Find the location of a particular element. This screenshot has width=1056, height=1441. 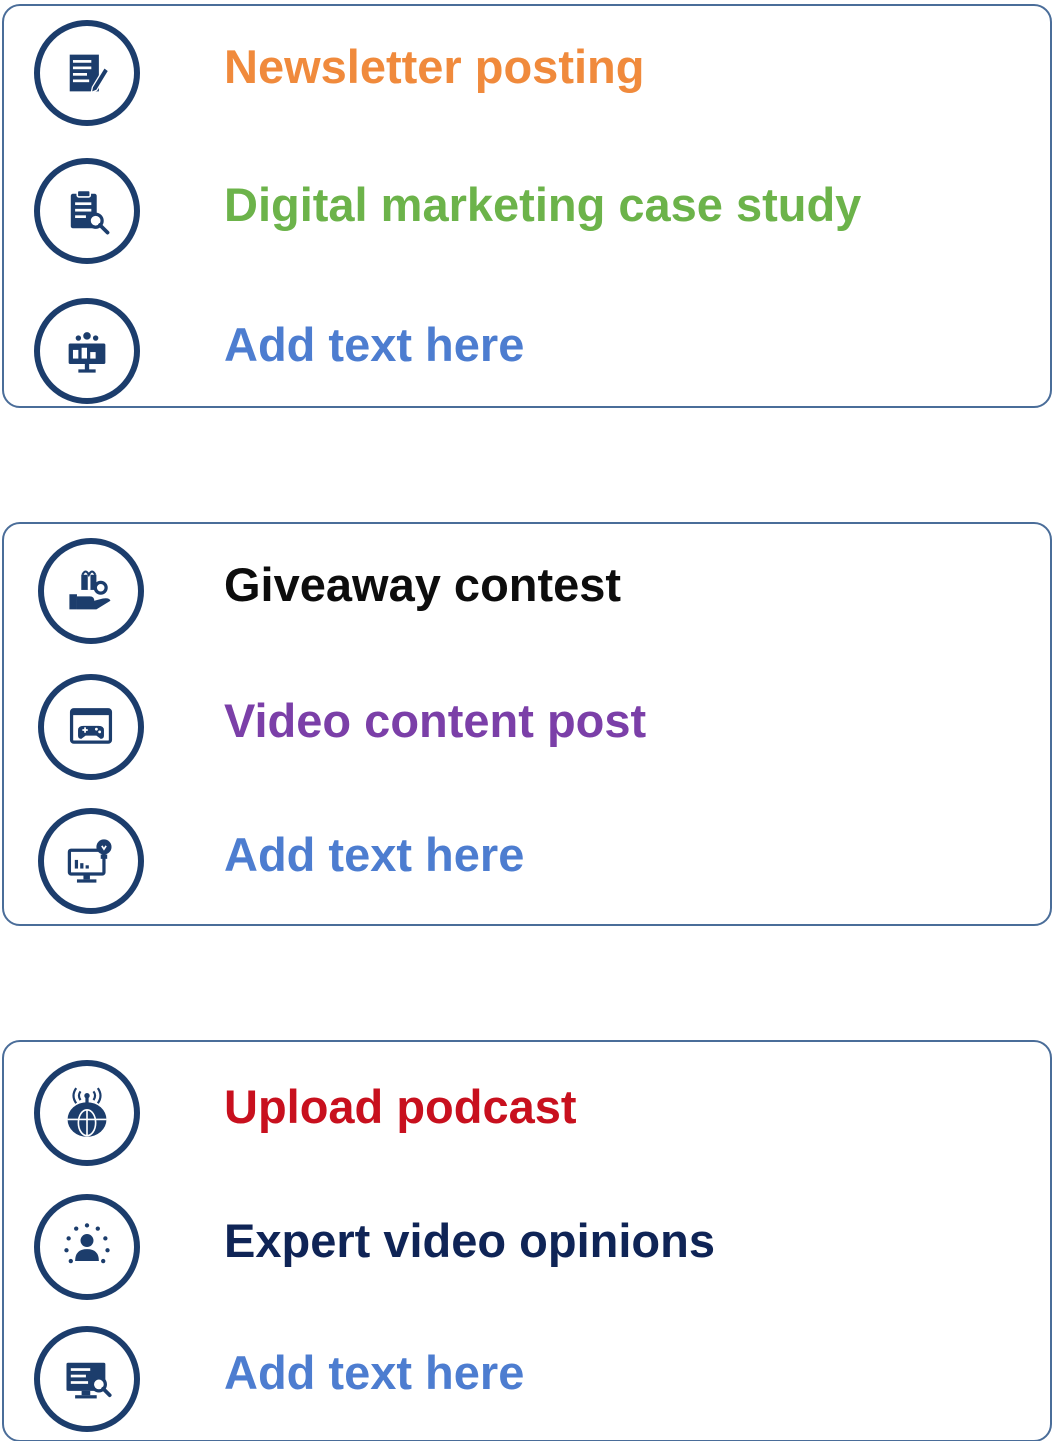

item-label: Digital marketing case study is located at coordinates (543, 204).